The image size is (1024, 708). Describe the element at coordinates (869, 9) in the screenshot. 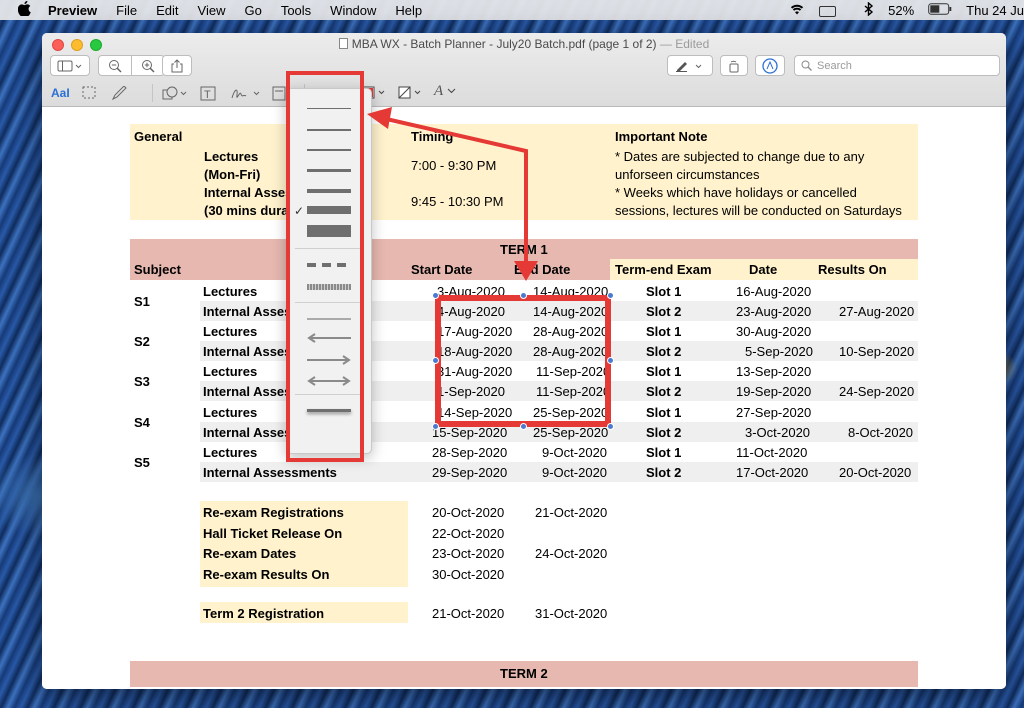

I see `bluetooth-icon` at that location.